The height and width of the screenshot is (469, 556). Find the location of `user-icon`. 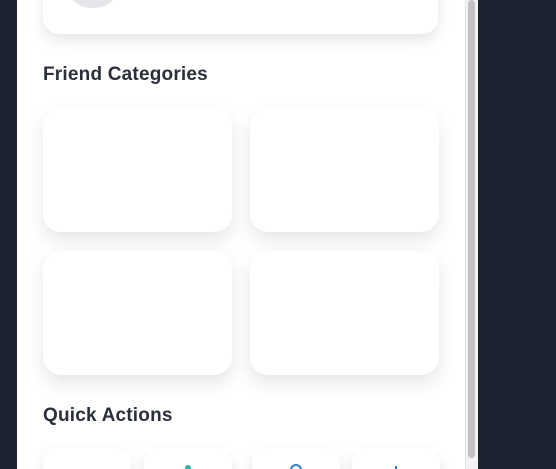

user-icon is located at coordinates (188, 467).